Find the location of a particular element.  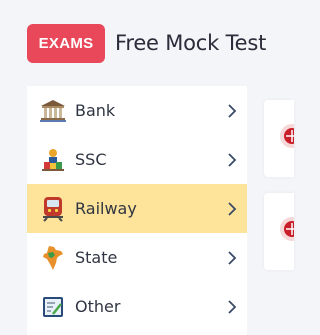

exams-badge: EXAMS is located at coordinates (66, 43).